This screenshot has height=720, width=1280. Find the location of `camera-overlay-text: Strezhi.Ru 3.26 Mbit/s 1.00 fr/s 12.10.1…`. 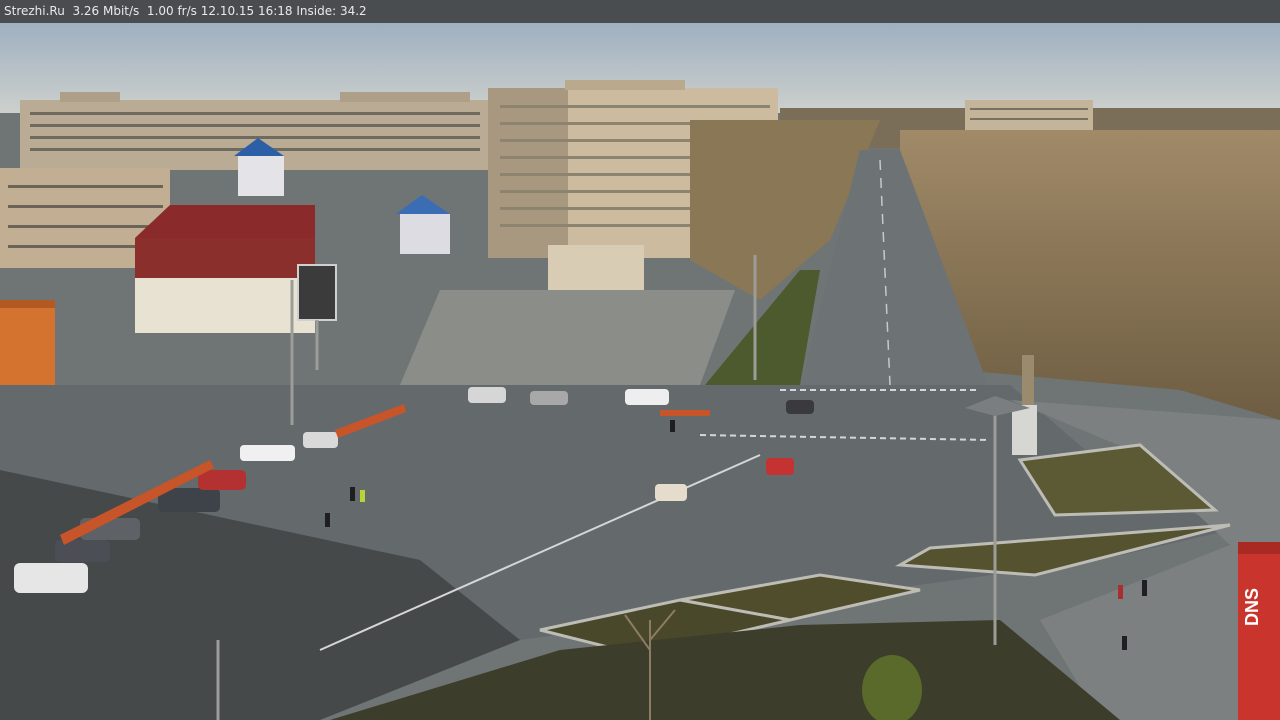

camera-overlay-text: Strezhi.Ru 3.26 Mbit/s 1.00 fr/s 12.10.1… is located at coordinates (185, 11).